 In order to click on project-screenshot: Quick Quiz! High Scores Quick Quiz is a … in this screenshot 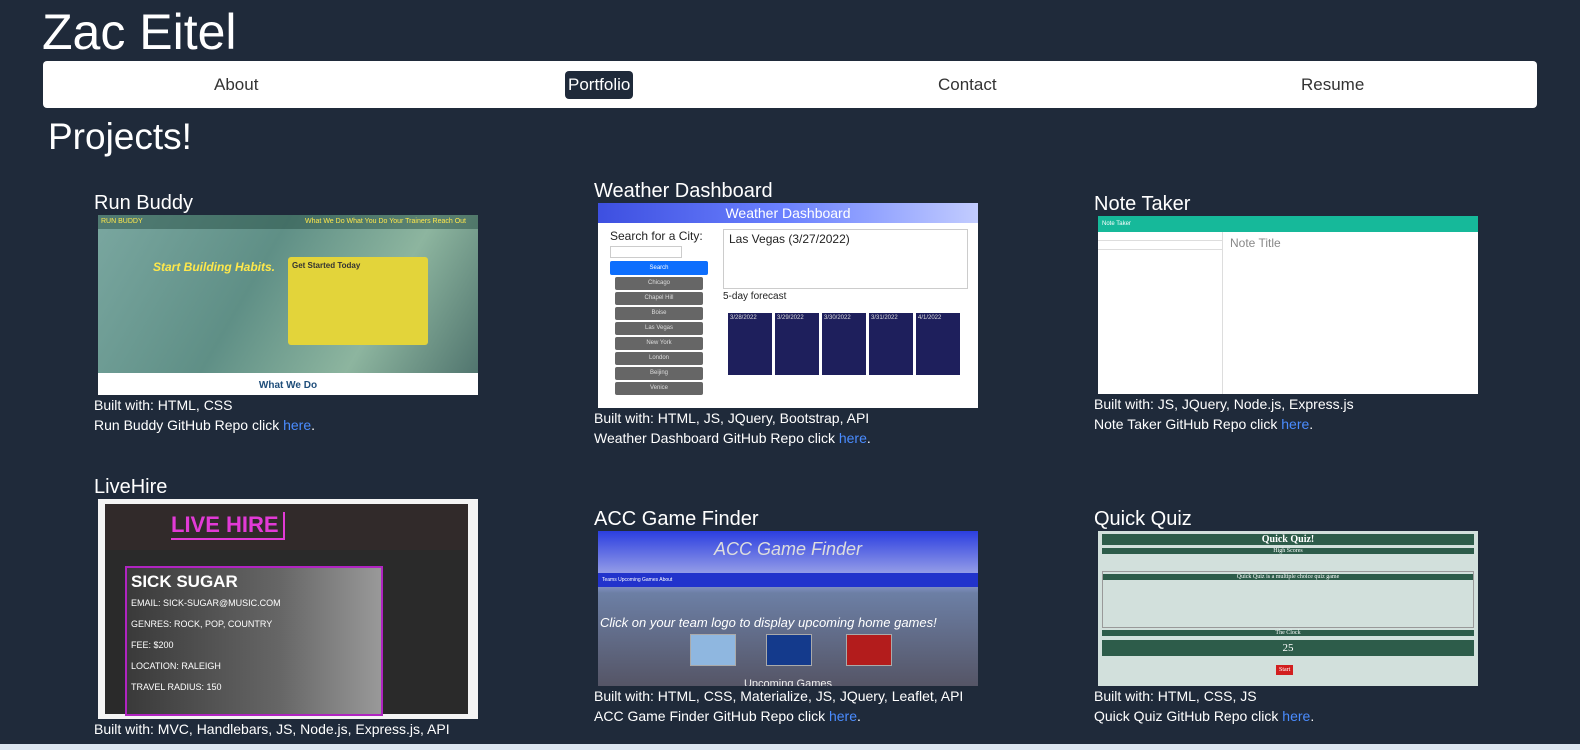, I will do `click(1288, 608)`.